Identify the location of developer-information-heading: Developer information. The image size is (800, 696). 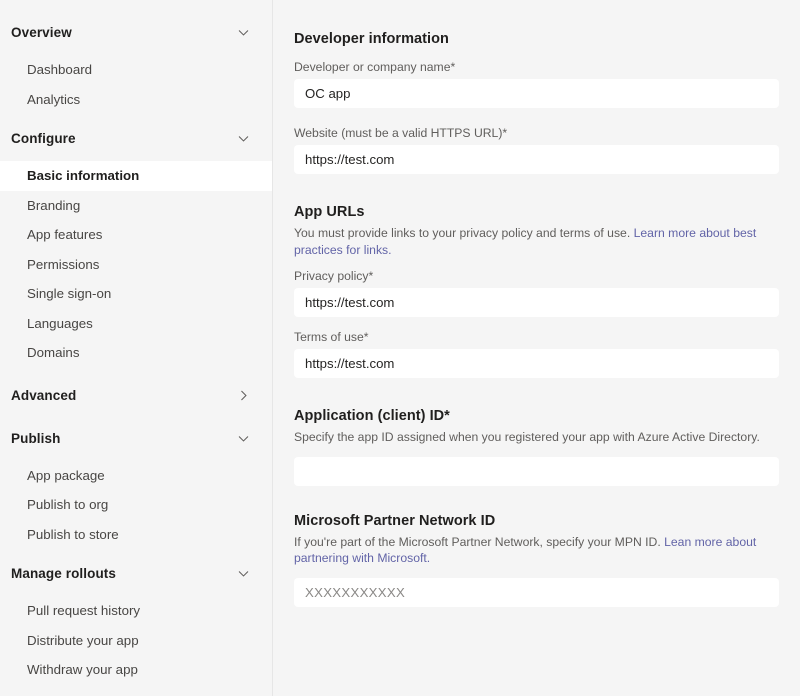
(371, 39).